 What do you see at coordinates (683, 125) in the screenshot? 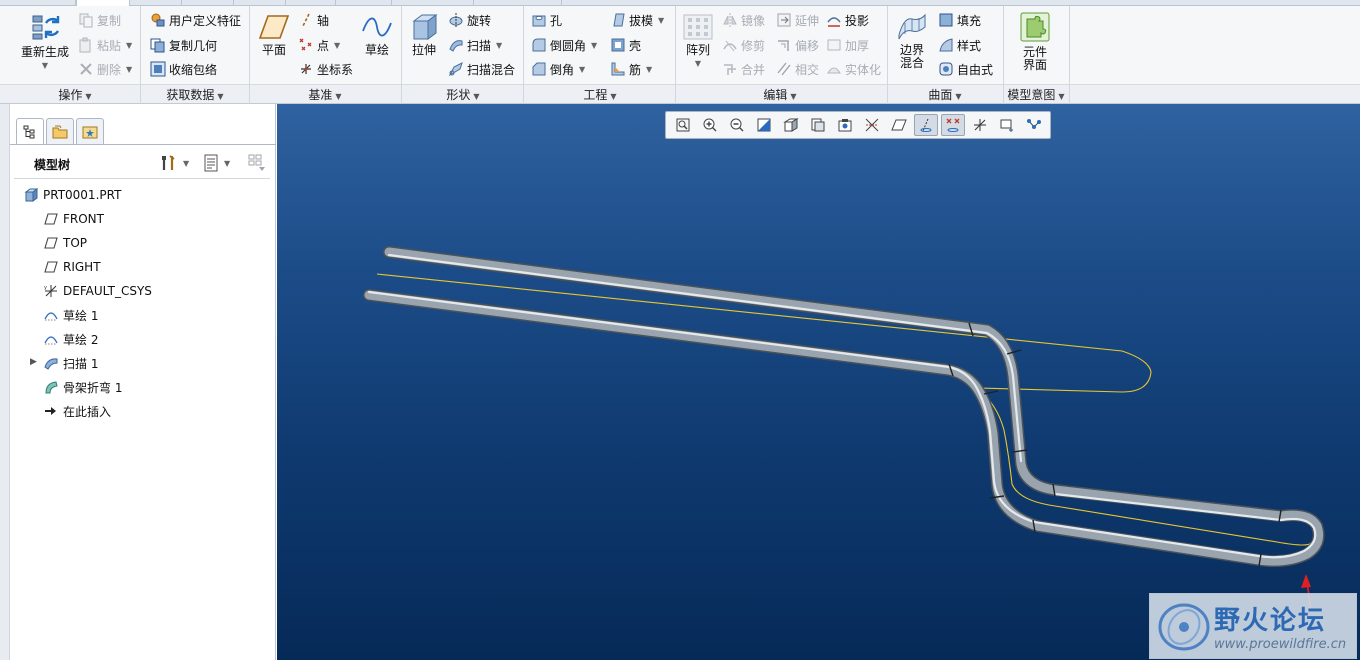
I see `refit-button` at bounding box center [683, 125].